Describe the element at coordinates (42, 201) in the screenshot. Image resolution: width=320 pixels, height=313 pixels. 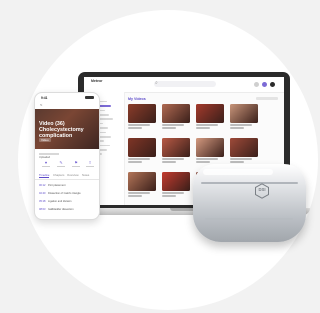
I see `row-time: 05:18` at that location.